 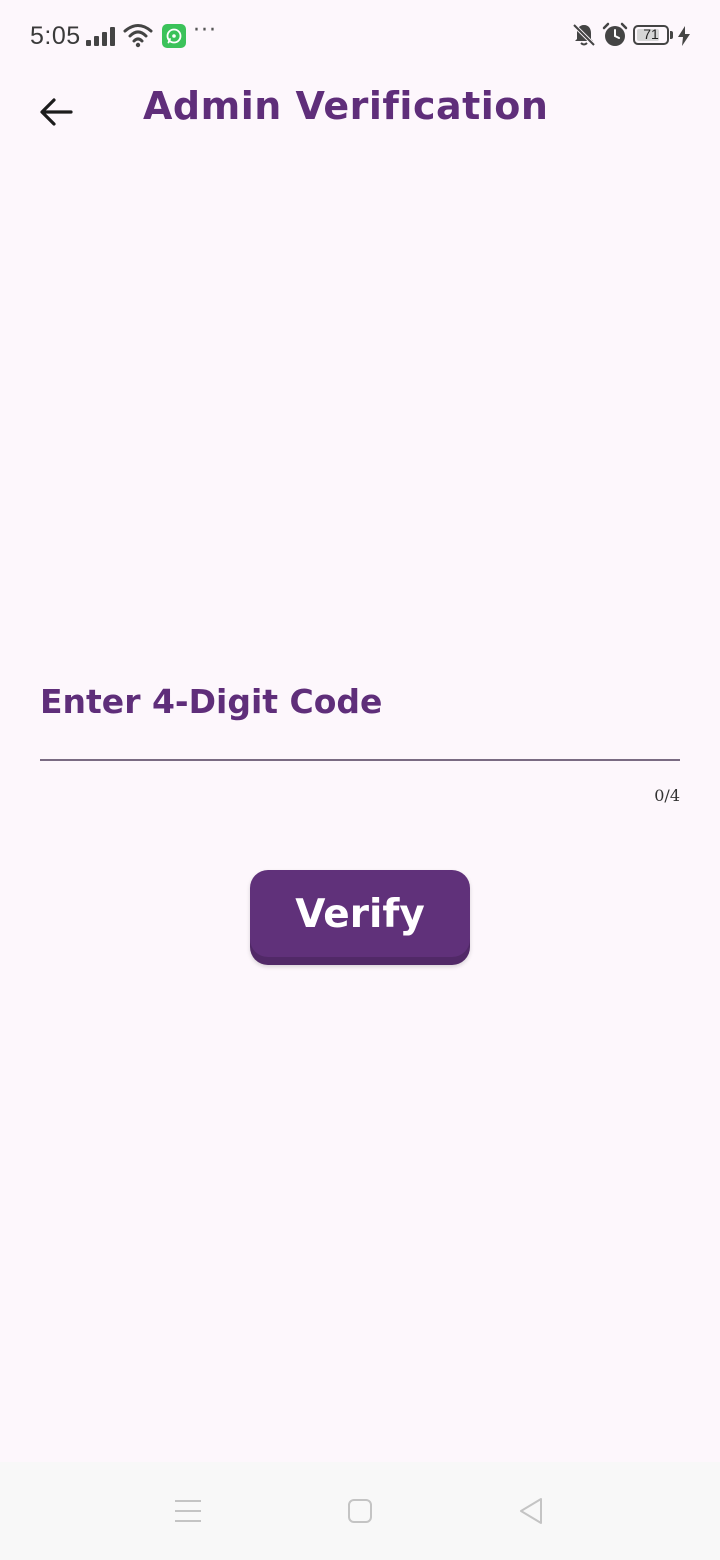 What do you see at coordinates (360, 914) in the screenshot?
I see `verify-button-label: Verify` at bounding box center [360, 914].